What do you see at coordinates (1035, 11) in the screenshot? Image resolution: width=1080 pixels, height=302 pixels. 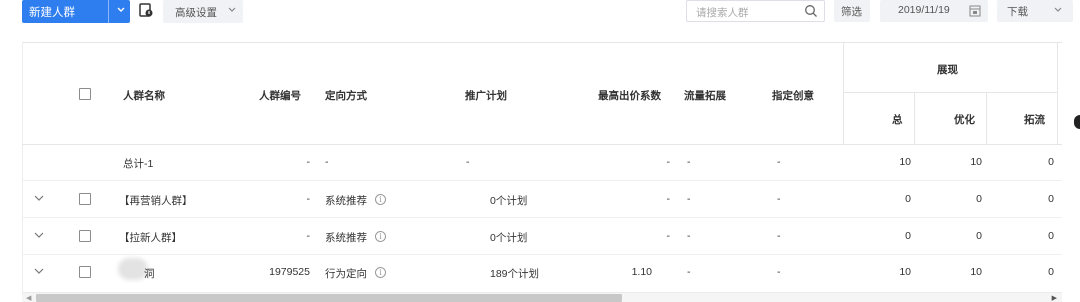 I see `download-button: 下载` at bounding box center [1035, 11].